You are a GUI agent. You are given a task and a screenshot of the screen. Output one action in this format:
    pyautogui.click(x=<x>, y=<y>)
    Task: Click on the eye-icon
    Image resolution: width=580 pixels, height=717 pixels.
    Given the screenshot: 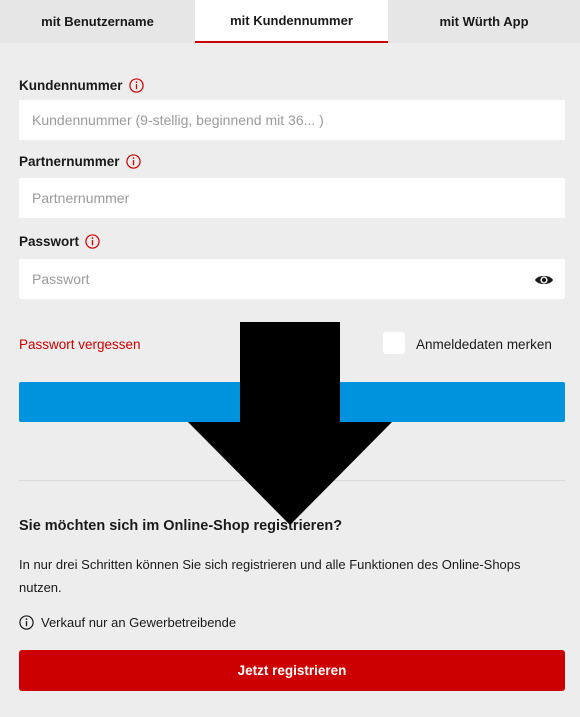 What is the action you would take?
    pyautogui.click(x=544, y=280)
    